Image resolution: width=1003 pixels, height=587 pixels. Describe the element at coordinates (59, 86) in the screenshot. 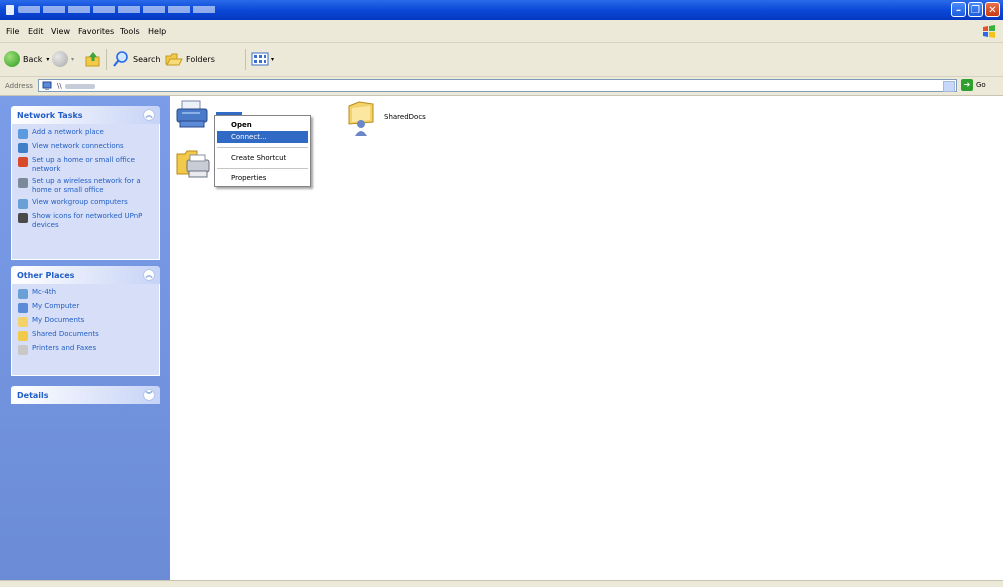

I see `address-value: \\` at that location.